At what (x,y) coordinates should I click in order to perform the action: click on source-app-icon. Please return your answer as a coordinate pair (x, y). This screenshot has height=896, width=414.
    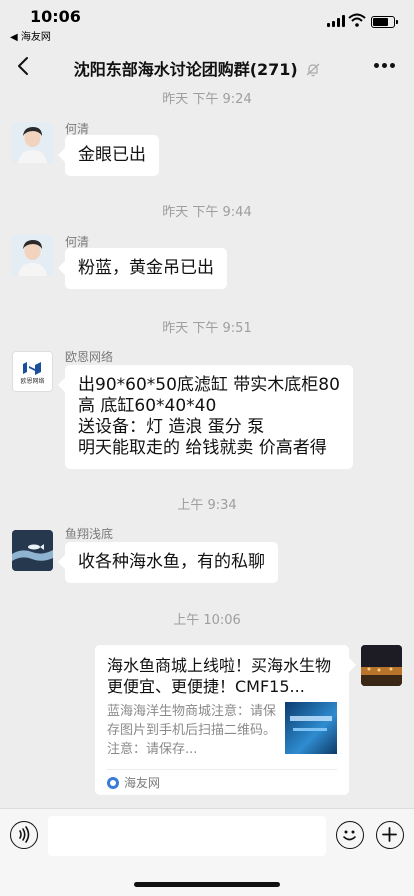
    Looking at the image, I should click on (113, 783).